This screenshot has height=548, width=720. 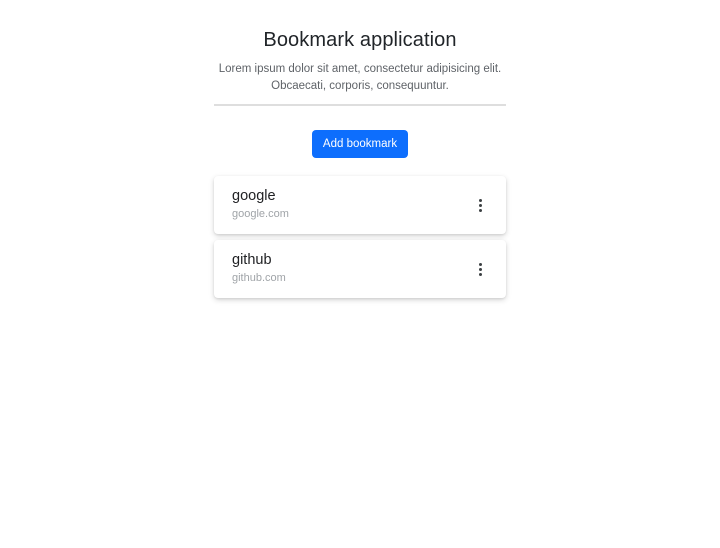 What do you see at coordinates (254, 196) in the screenshot?
I see `bookmark-name: google` at bounding box center [254, 196].